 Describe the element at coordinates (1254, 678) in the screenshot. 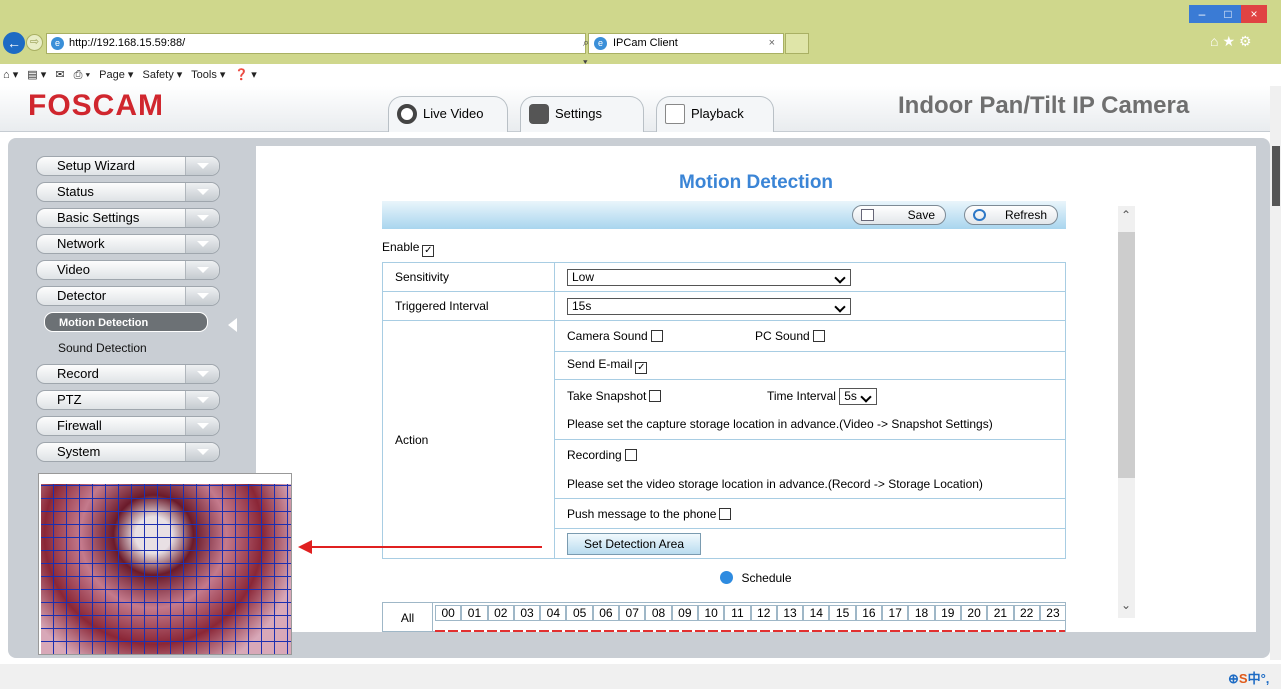

I see `chinese-input-icon: 中` at that location.